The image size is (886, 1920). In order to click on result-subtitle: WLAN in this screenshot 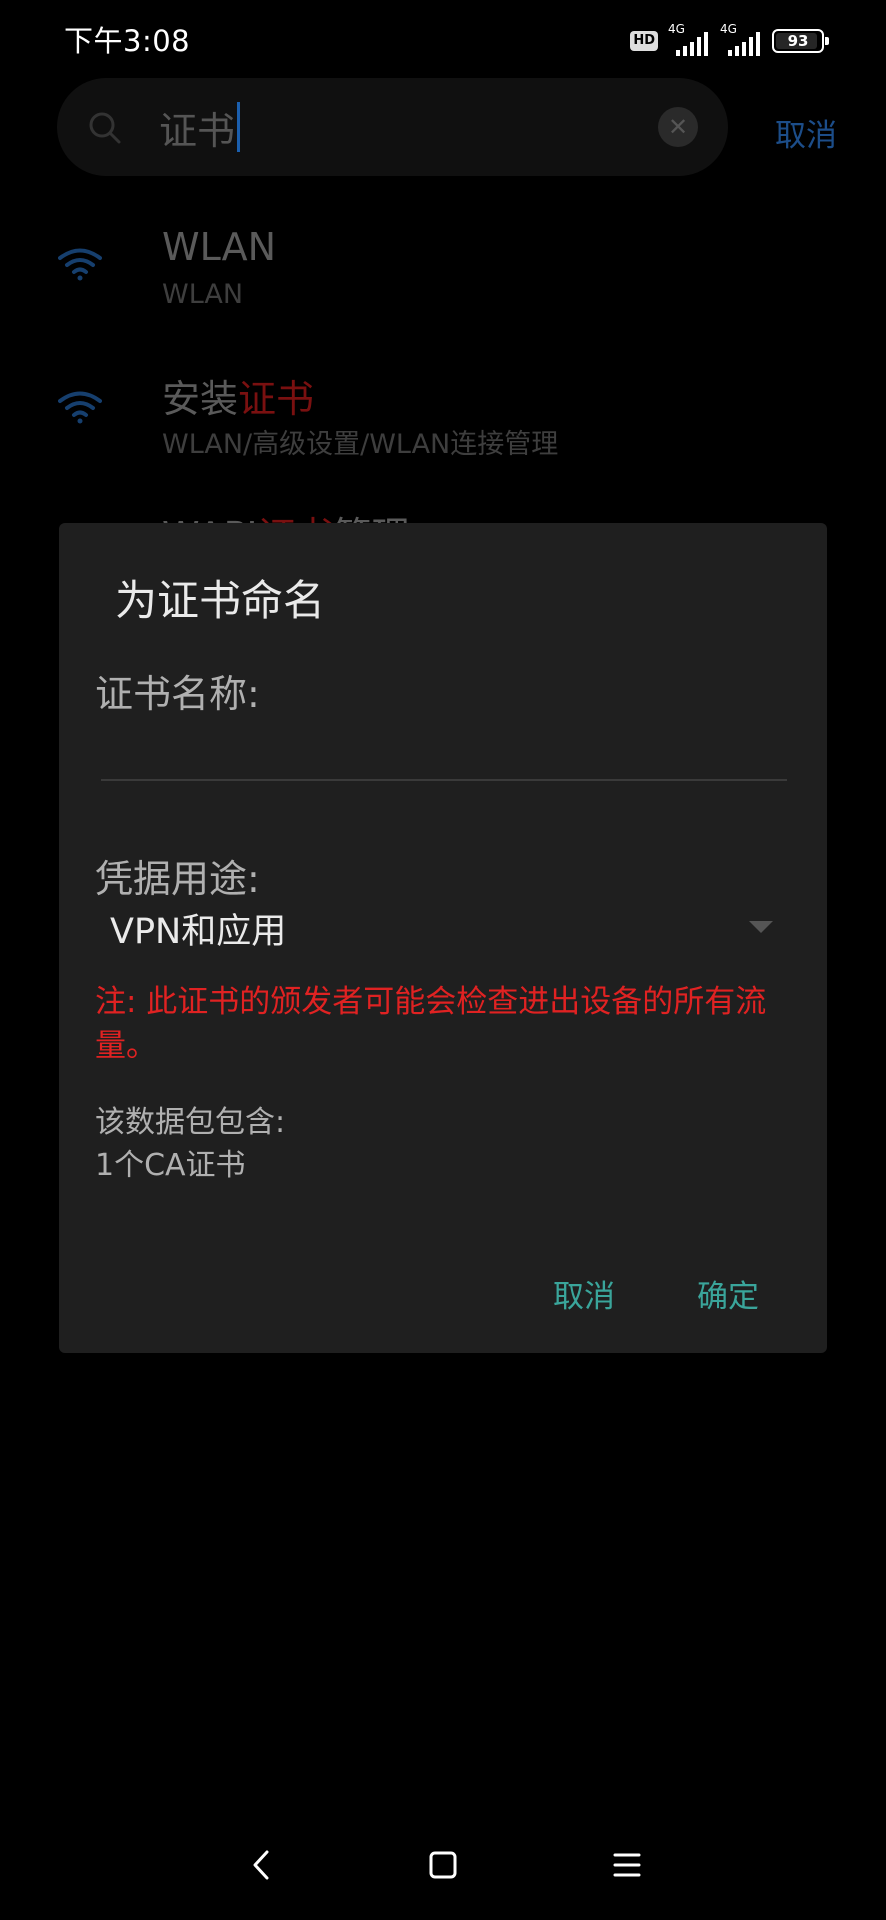, I will do `click(203, 294)`.